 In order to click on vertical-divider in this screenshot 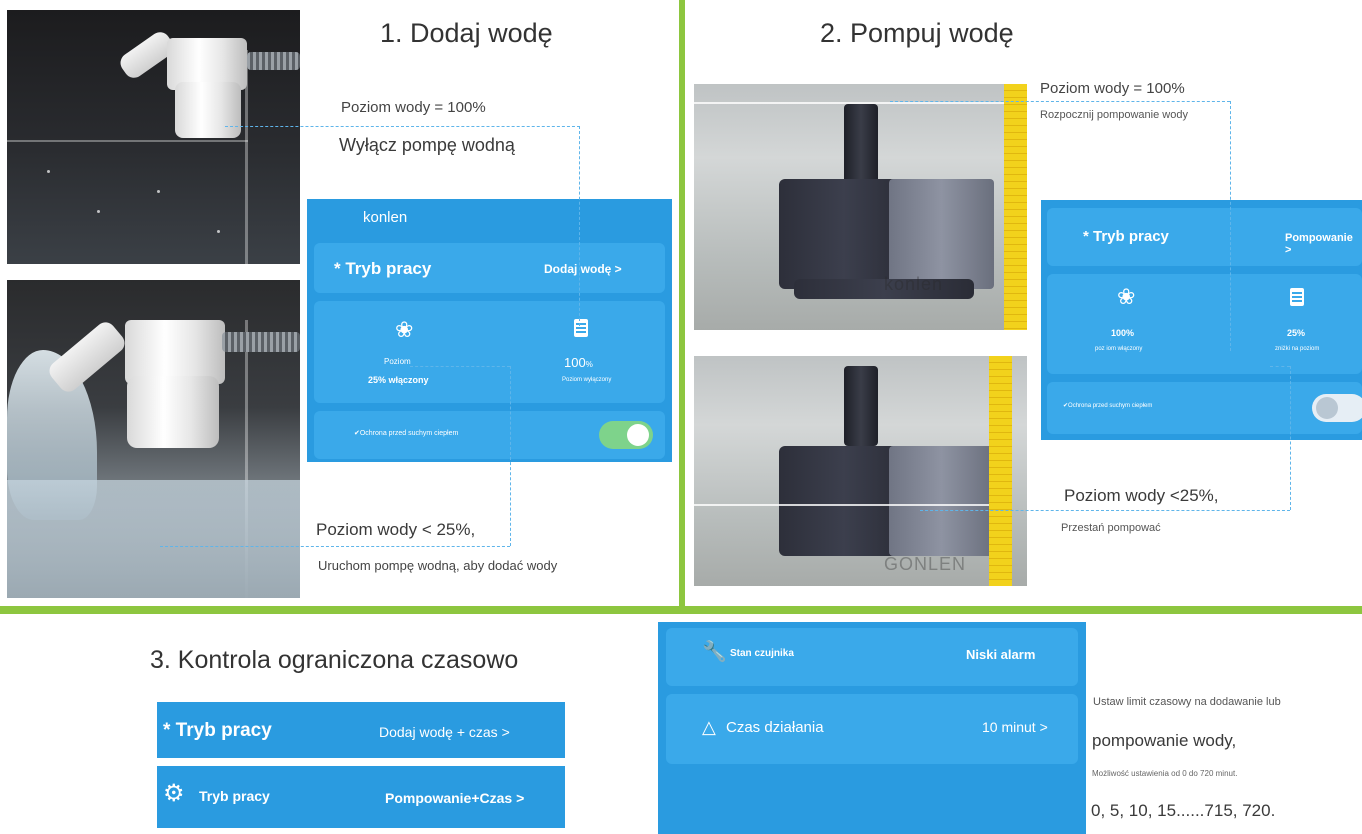, I will do `click(682, 306)`.